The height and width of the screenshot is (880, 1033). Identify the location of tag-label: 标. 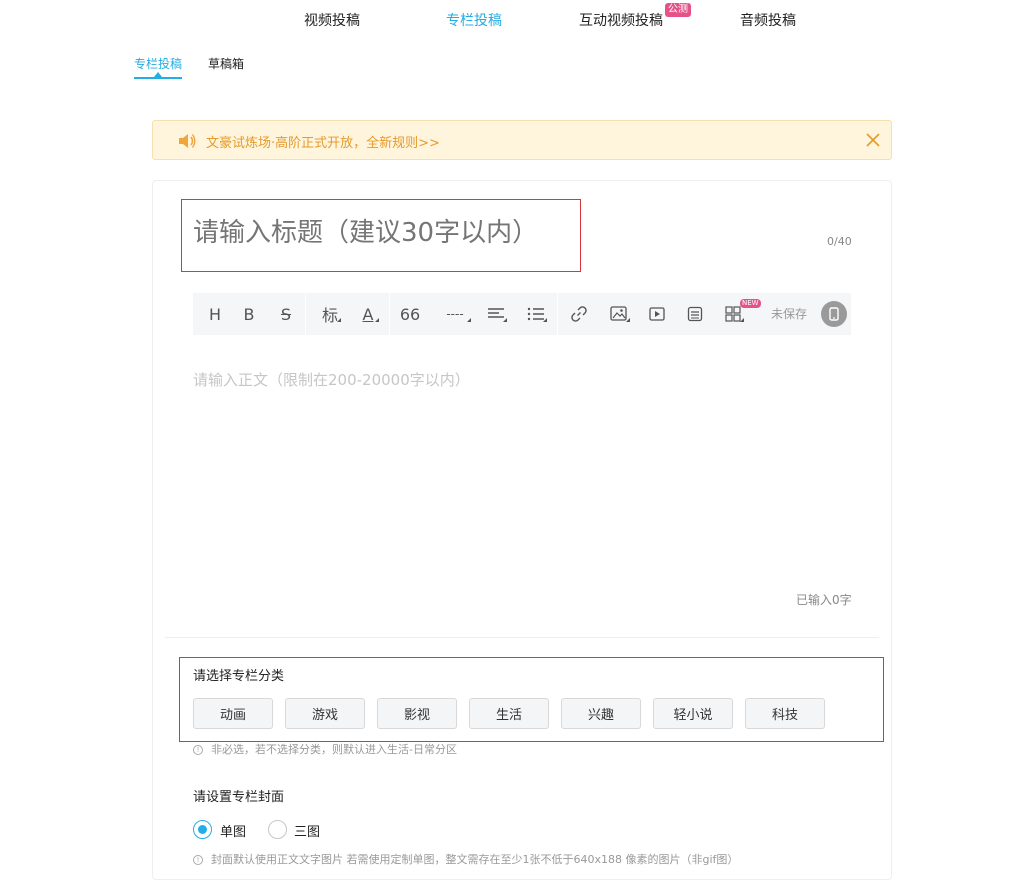
(329, 315).